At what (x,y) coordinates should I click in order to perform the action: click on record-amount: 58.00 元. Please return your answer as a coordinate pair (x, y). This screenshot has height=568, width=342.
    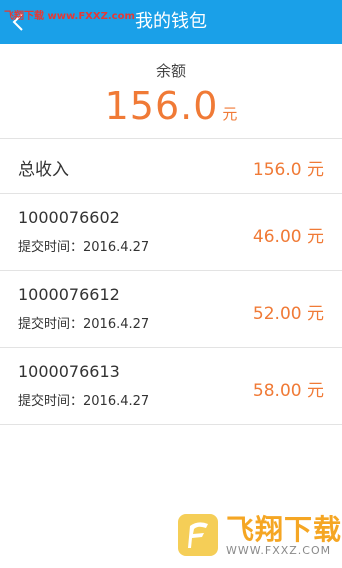
    Looking at the image, I should click on (288, 391).